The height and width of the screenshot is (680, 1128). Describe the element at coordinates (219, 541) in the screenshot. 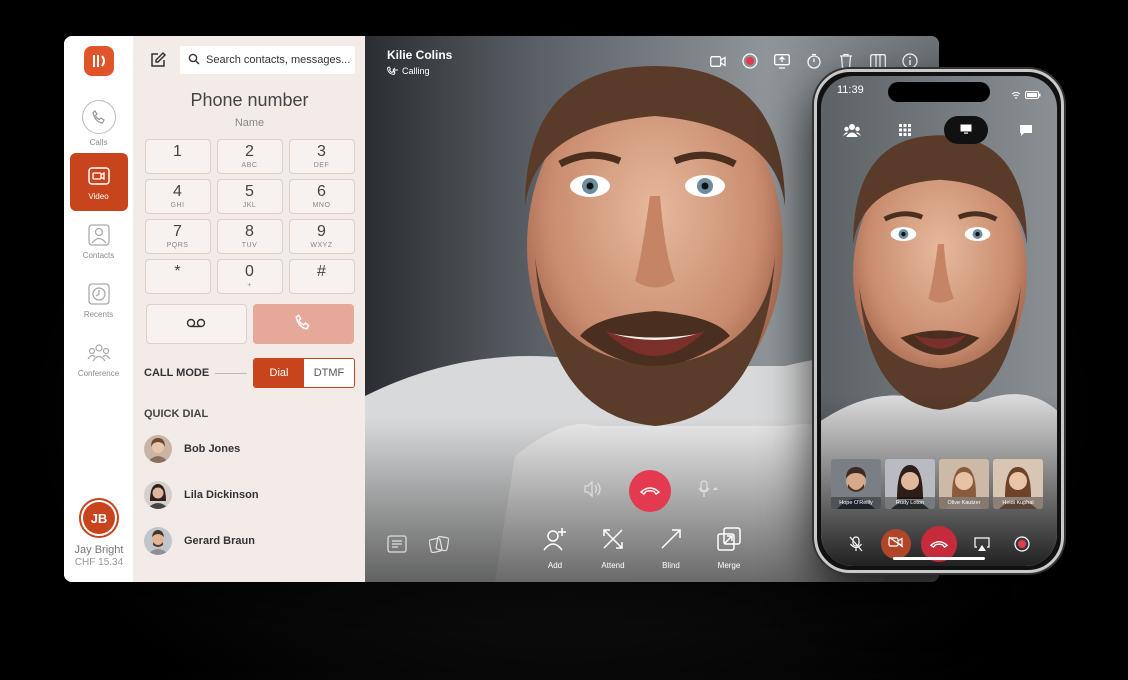

I see `contact-name: Gerard Braun` at that location.